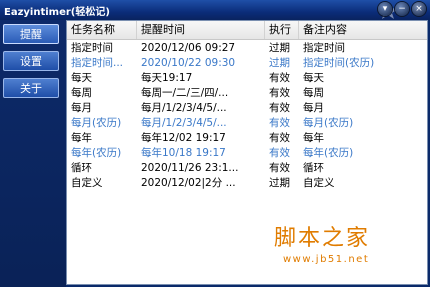 The image size is (430, 287). What do you see at coordinates (81, 78) in the screenshot?
I see `cell-task-name: 每天` at bounding box center [81, 78].